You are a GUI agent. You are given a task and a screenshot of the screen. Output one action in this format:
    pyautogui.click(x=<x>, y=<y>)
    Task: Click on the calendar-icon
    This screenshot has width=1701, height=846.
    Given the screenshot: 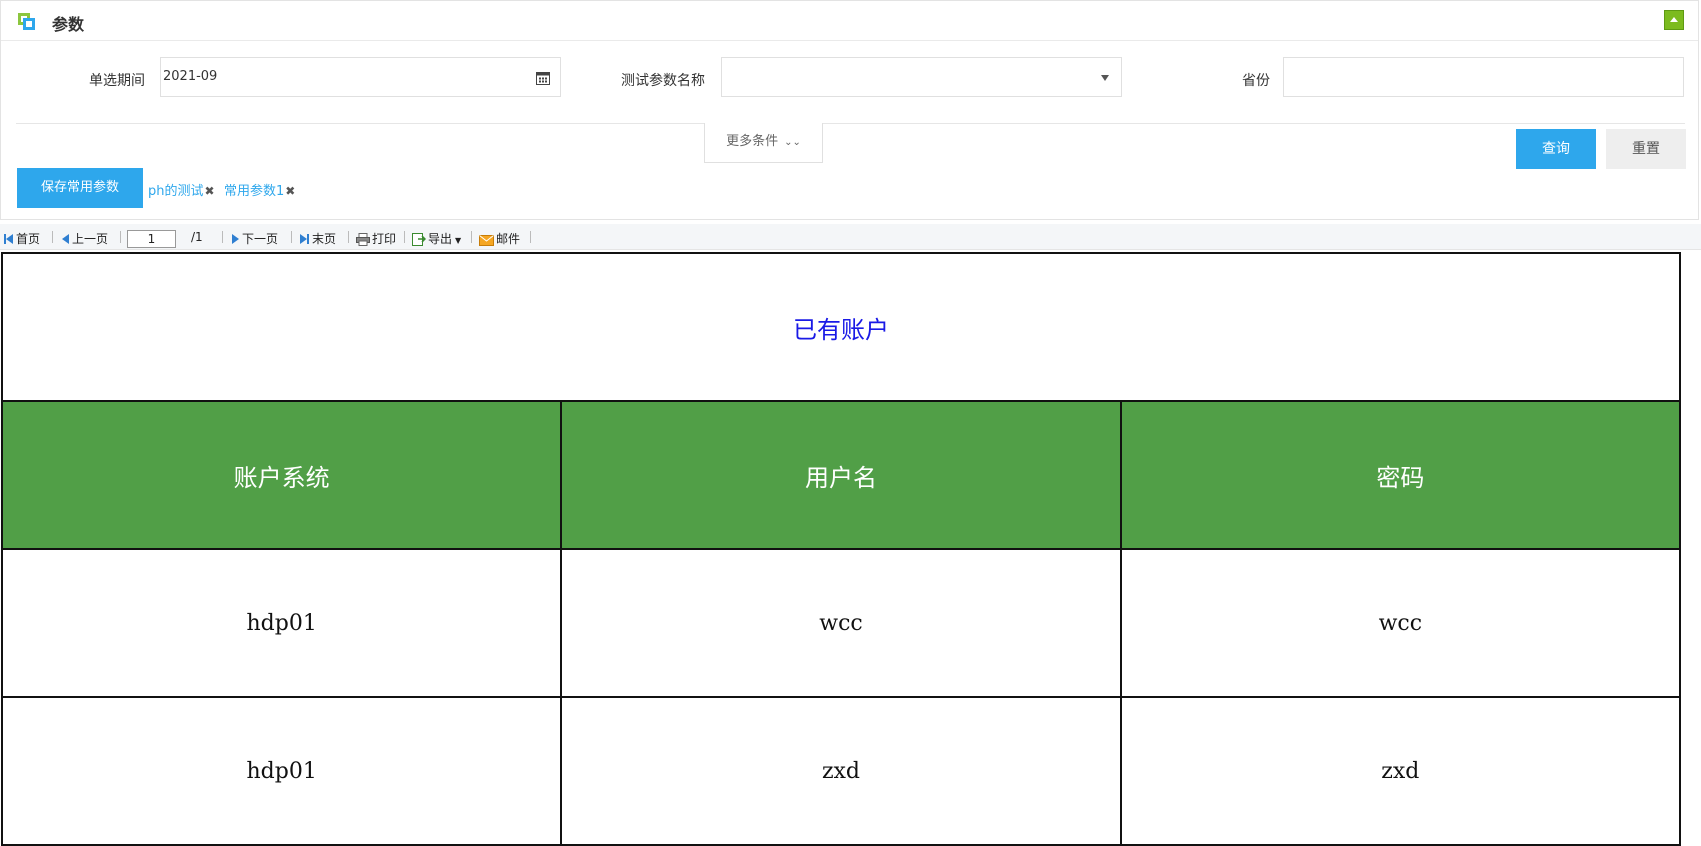 What is the action you would take?
    pyautogui.click(x=543, y=78)
    